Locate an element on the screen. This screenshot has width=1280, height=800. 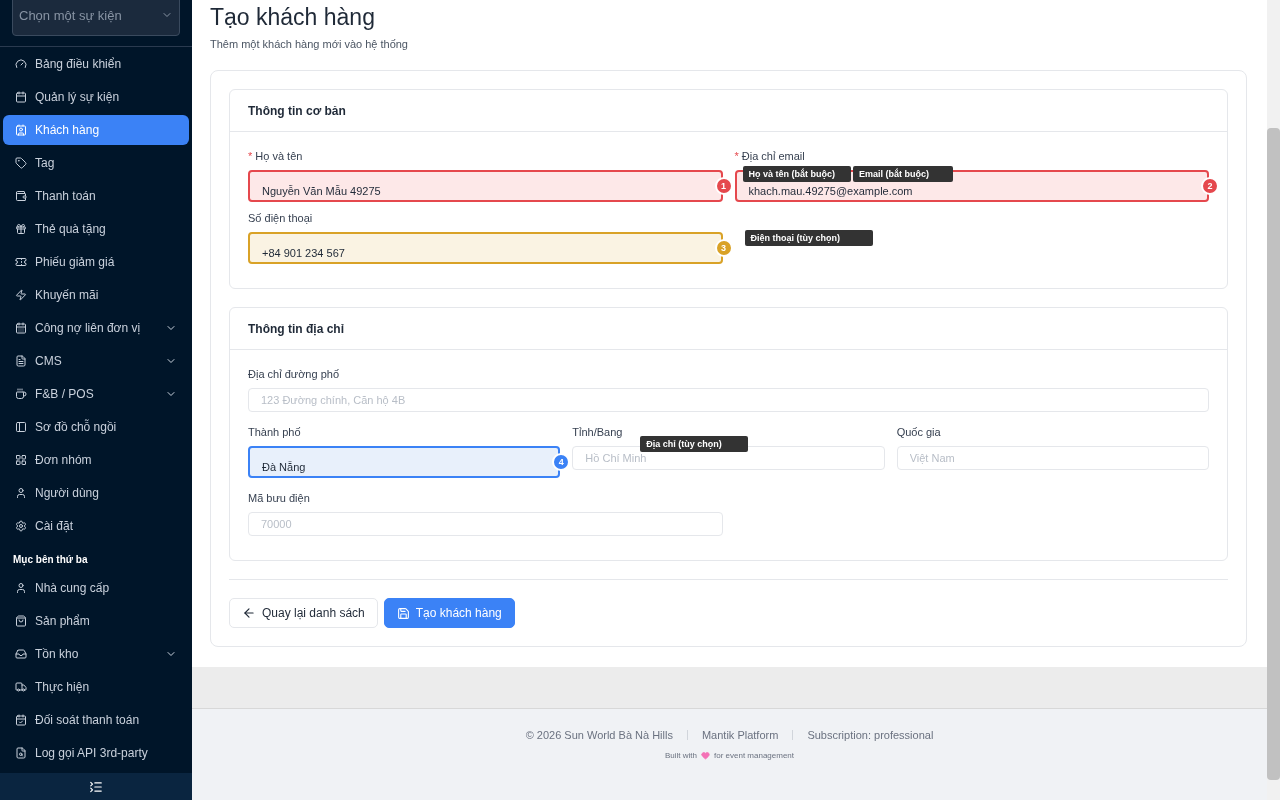
section-heading: Thông tin cơ bản is located at coordinates (297, 110).